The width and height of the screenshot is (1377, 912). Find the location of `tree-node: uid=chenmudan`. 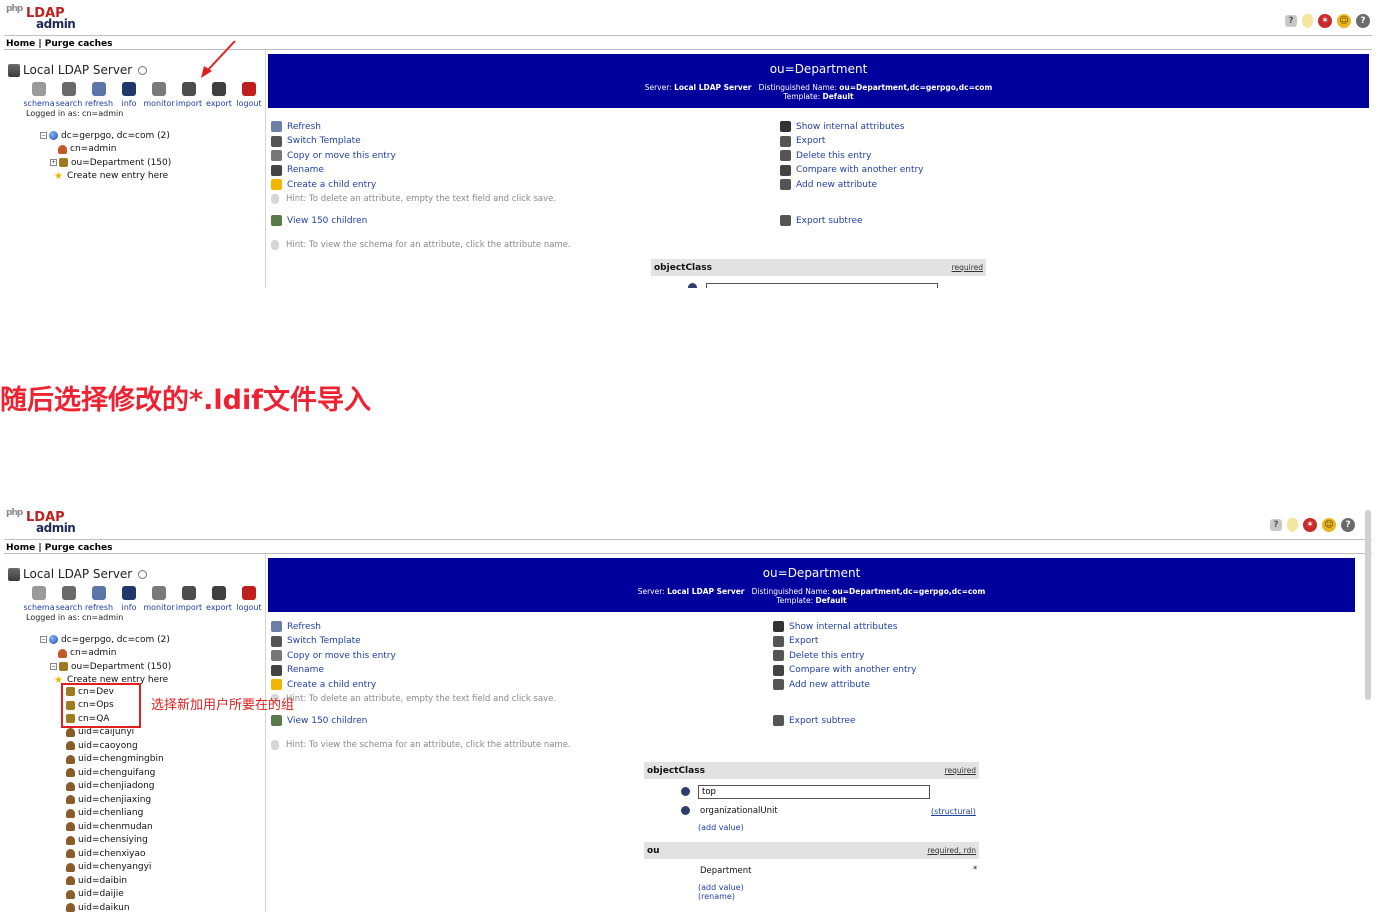

tree-node: uid=chenmudan is located at coordinates (109, 826).